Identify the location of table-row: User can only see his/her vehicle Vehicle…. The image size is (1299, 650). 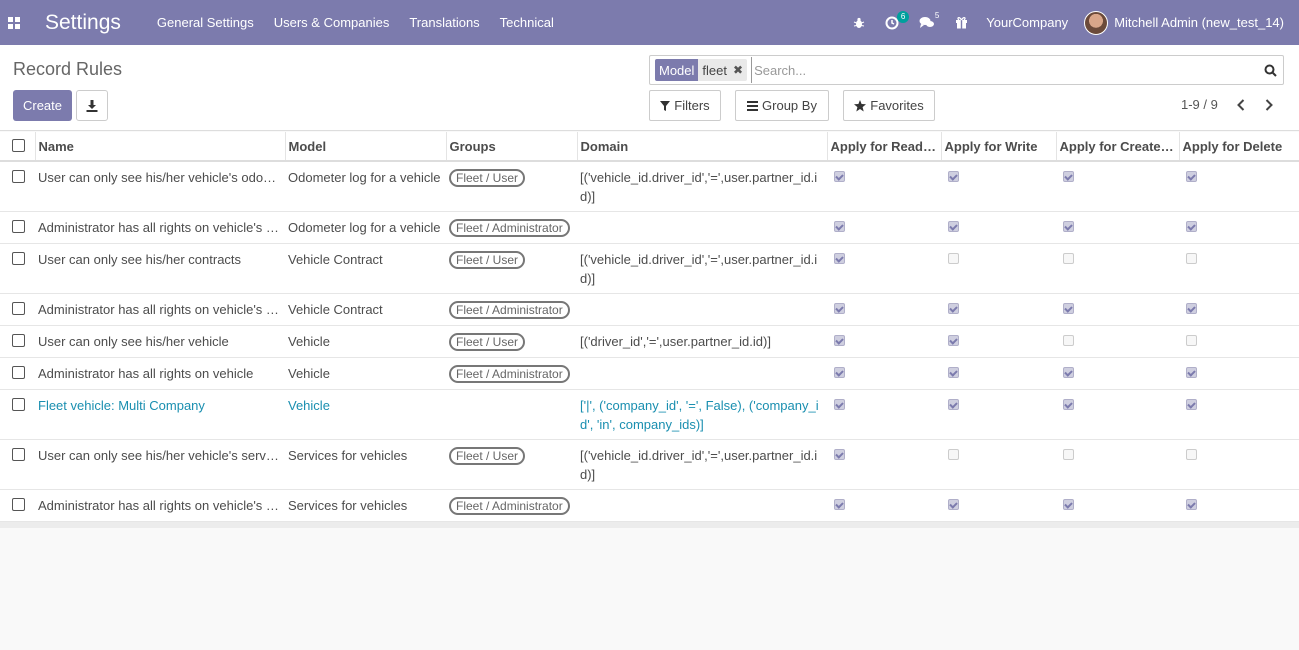
(649, 341).